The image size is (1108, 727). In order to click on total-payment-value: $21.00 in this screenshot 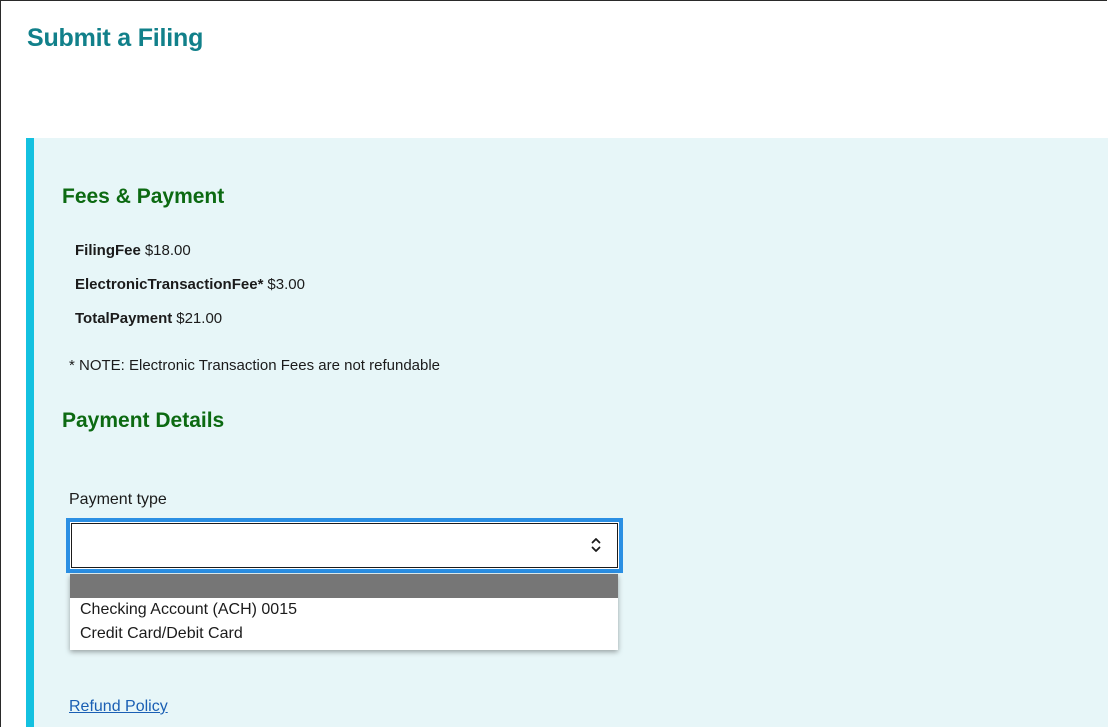, I will do `click(199, 318)`.